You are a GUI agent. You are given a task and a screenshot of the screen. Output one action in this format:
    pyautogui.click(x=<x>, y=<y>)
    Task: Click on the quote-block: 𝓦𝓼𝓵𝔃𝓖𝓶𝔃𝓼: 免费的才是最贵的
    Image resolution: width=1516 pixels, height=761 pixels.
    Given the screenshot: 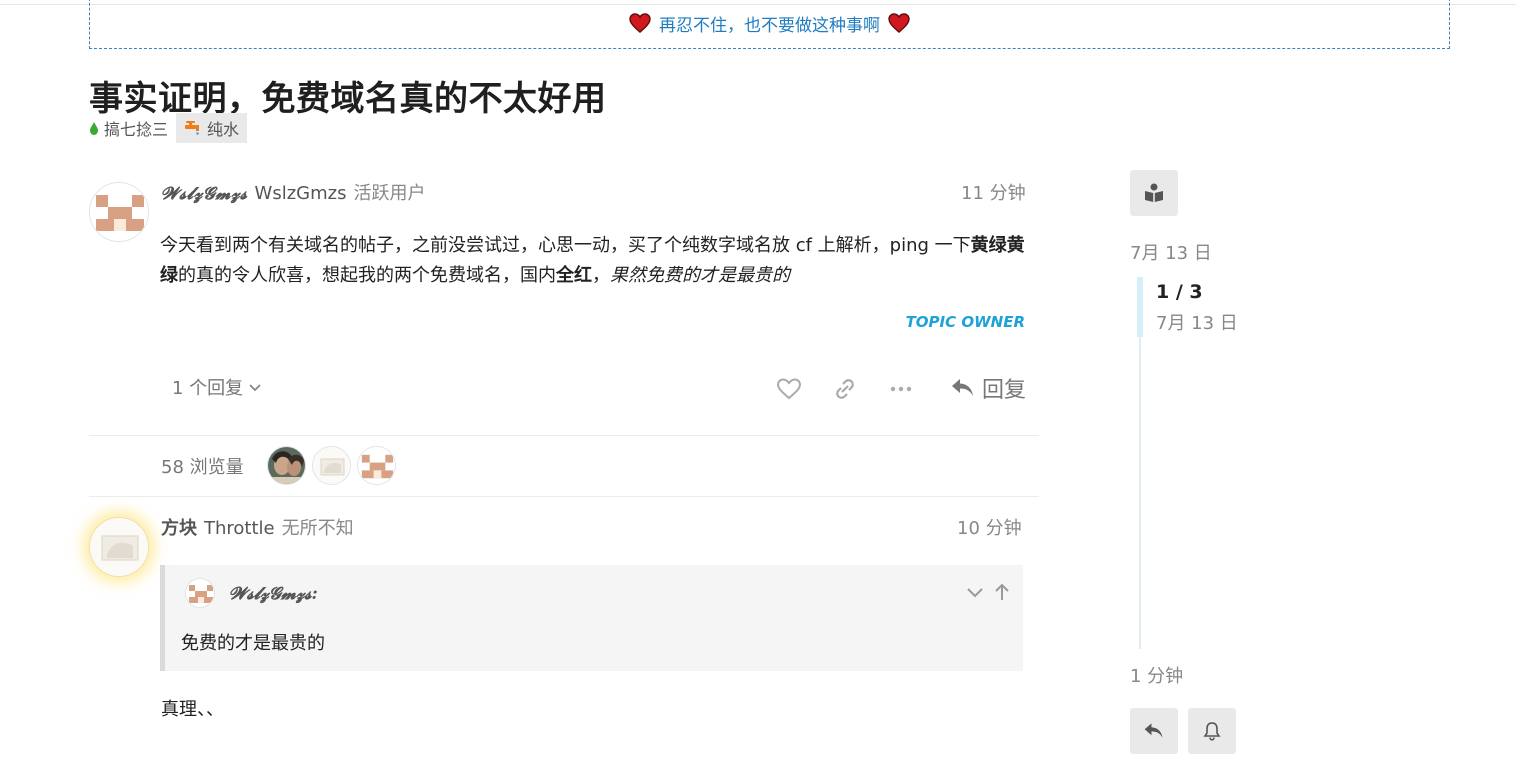 What is the action you would take?
    pyautogui.click(x=591, y=618)
    